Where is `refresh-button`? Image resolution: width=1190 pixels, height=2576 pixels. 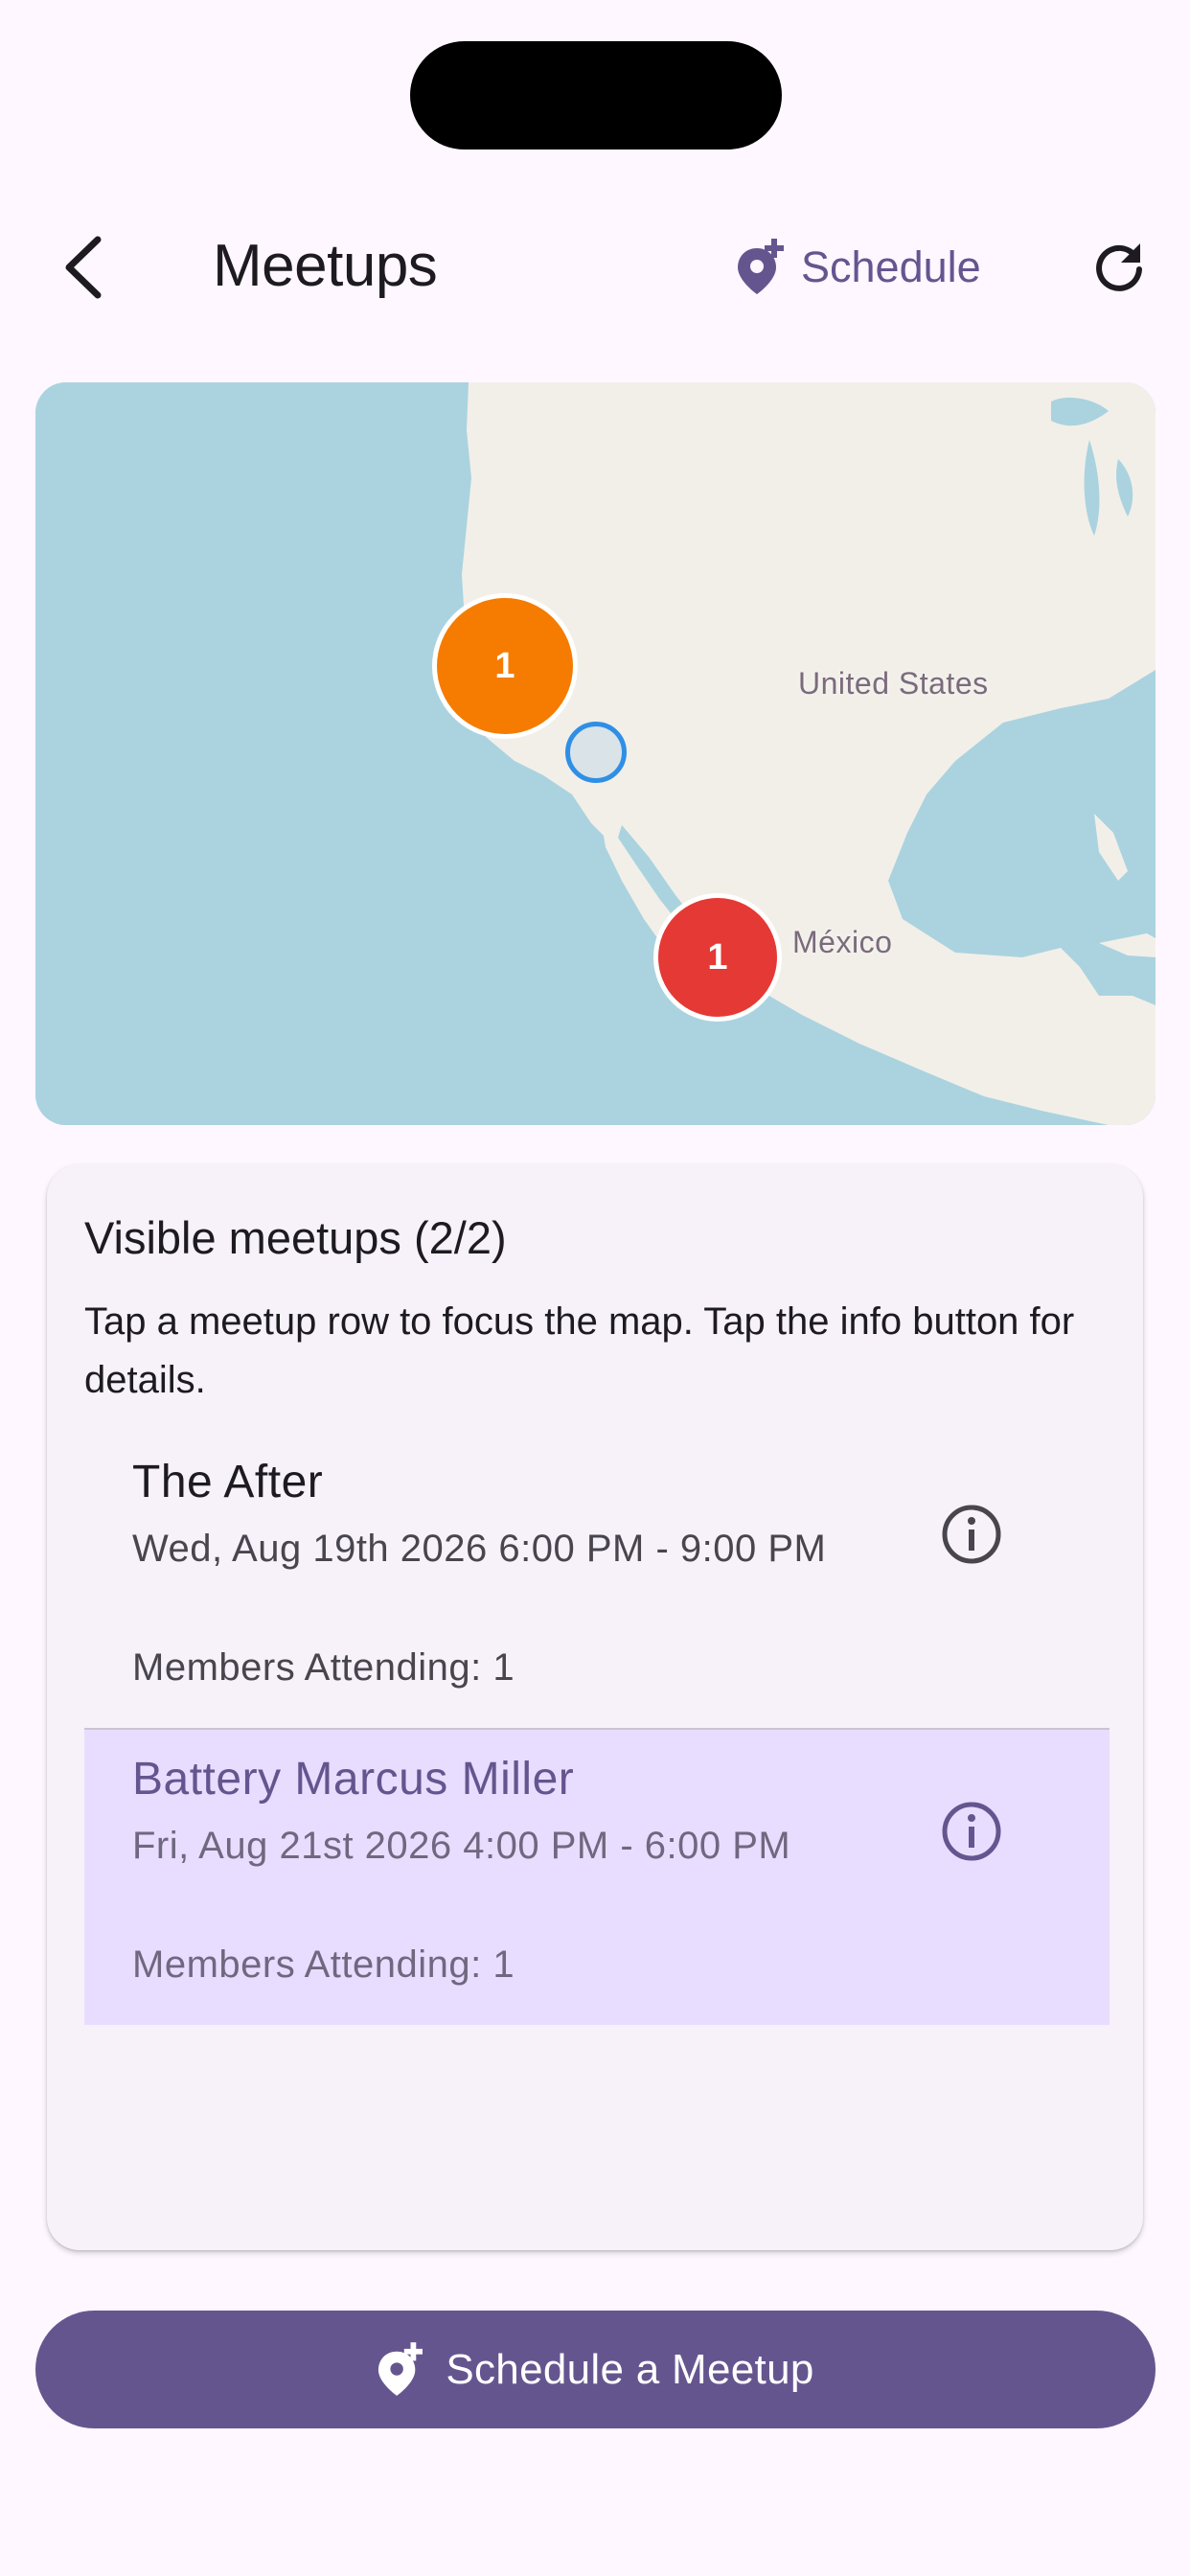
refresh-button is located at coordinates (1120, 267).